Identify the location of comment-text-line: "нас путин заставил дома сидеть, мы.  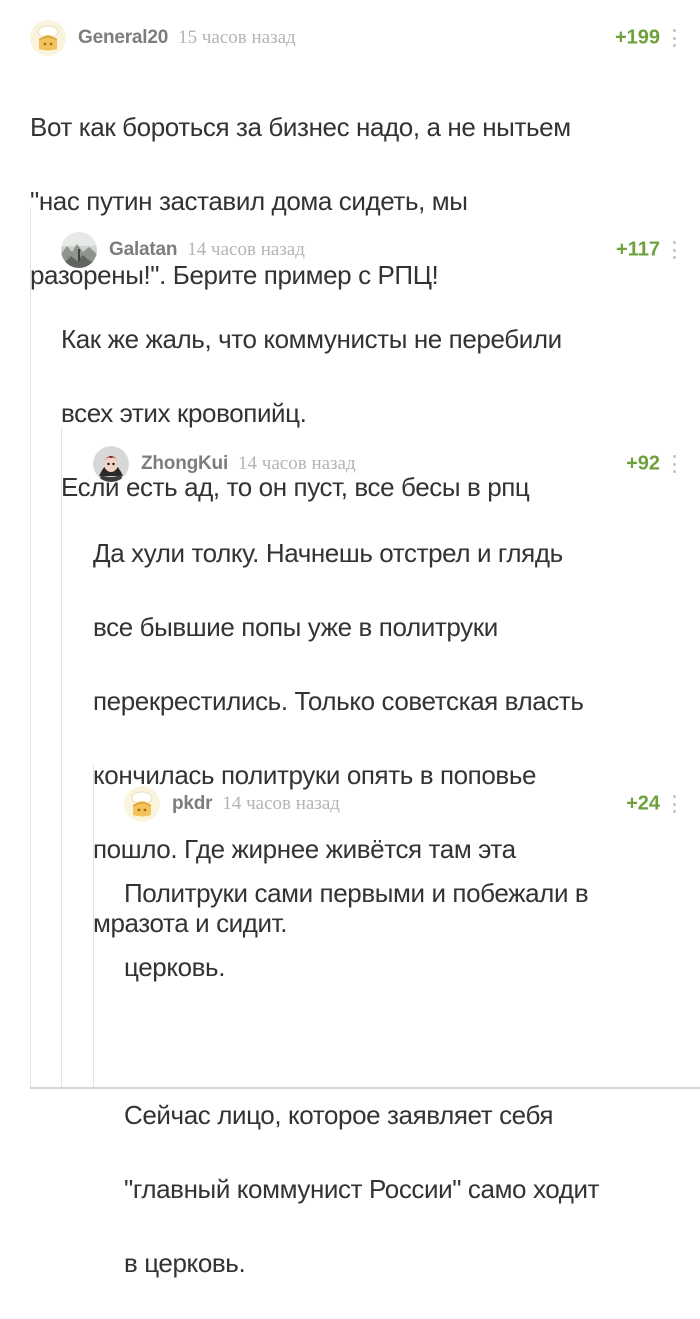
(249, 201).